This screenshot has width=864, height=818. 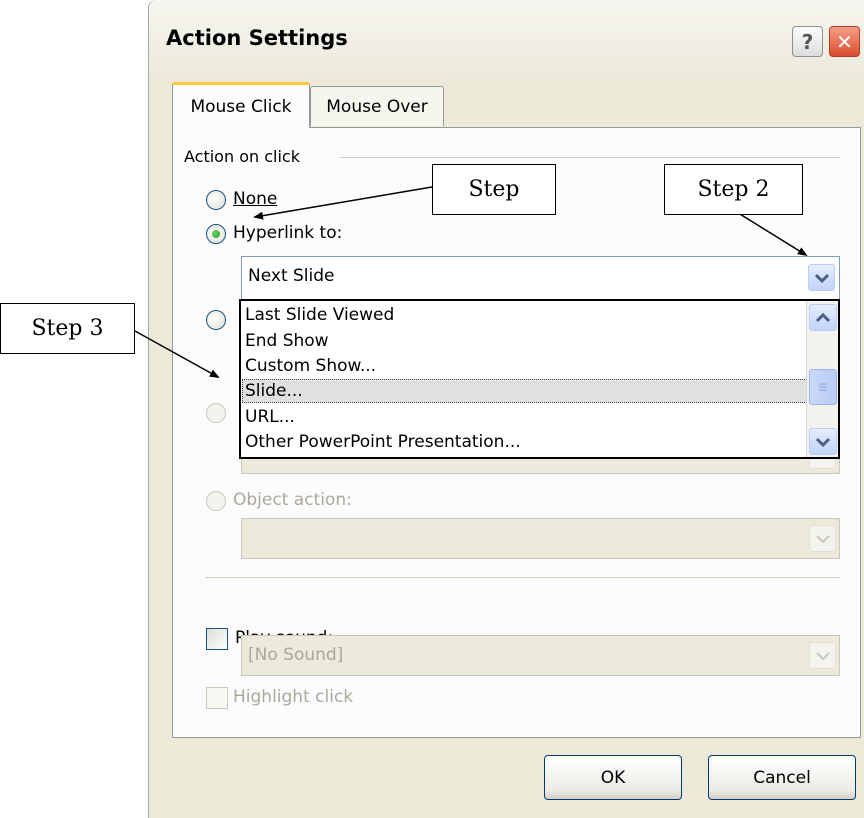 I want to click on step2-arrow, so click(x=771, y=233).